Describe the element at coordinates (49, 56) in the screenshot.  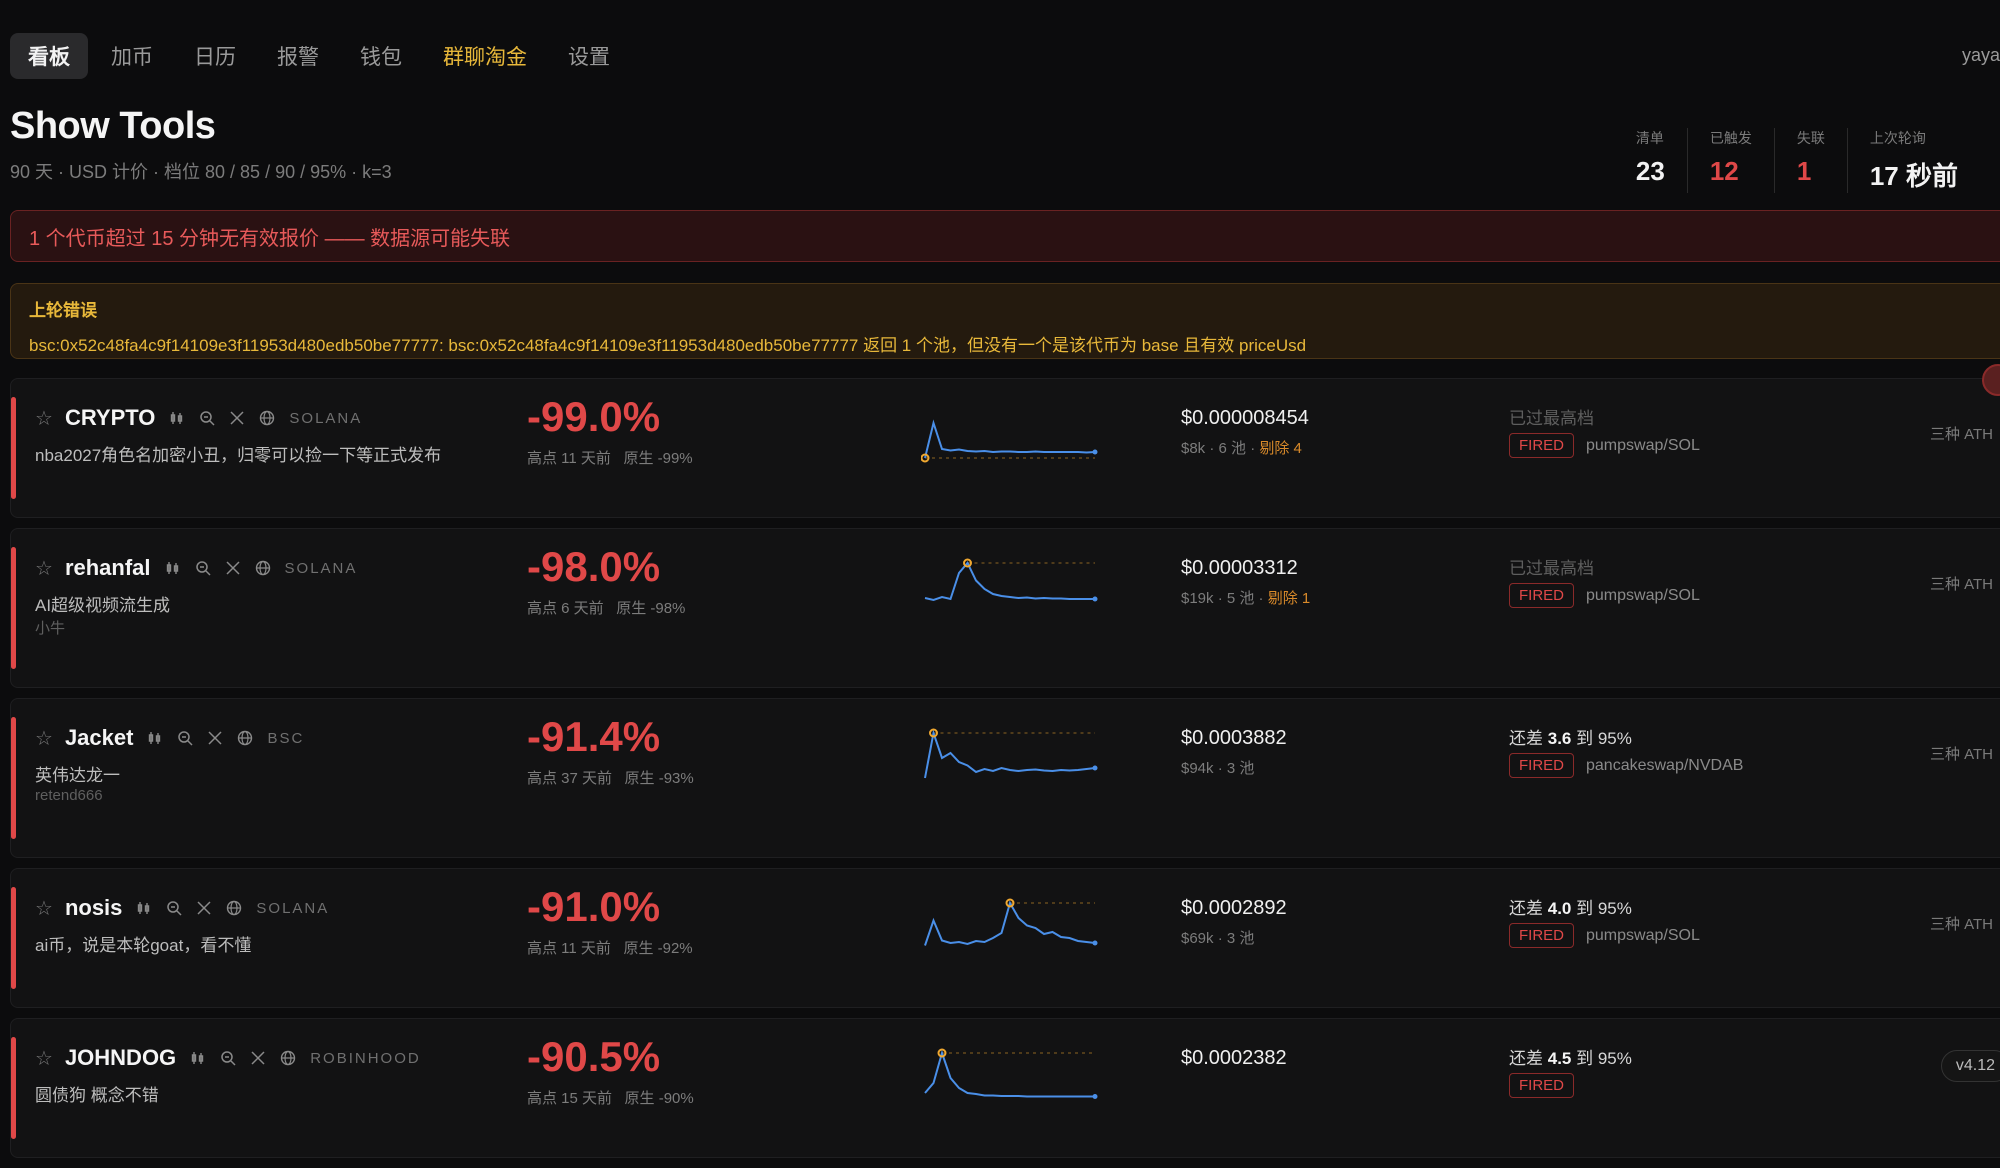
I see `tab-dashboard: 看板` at that location.